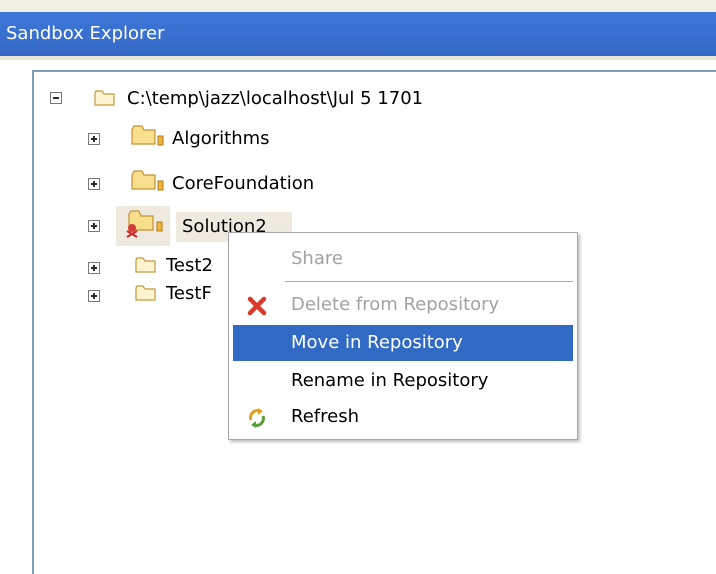 The image size is (716, 574). What do you see at coordinates (395, 304) in the screenshot?
I see `menu-item-delete-label: Delete from Repository` at bounding box center [395, 304].